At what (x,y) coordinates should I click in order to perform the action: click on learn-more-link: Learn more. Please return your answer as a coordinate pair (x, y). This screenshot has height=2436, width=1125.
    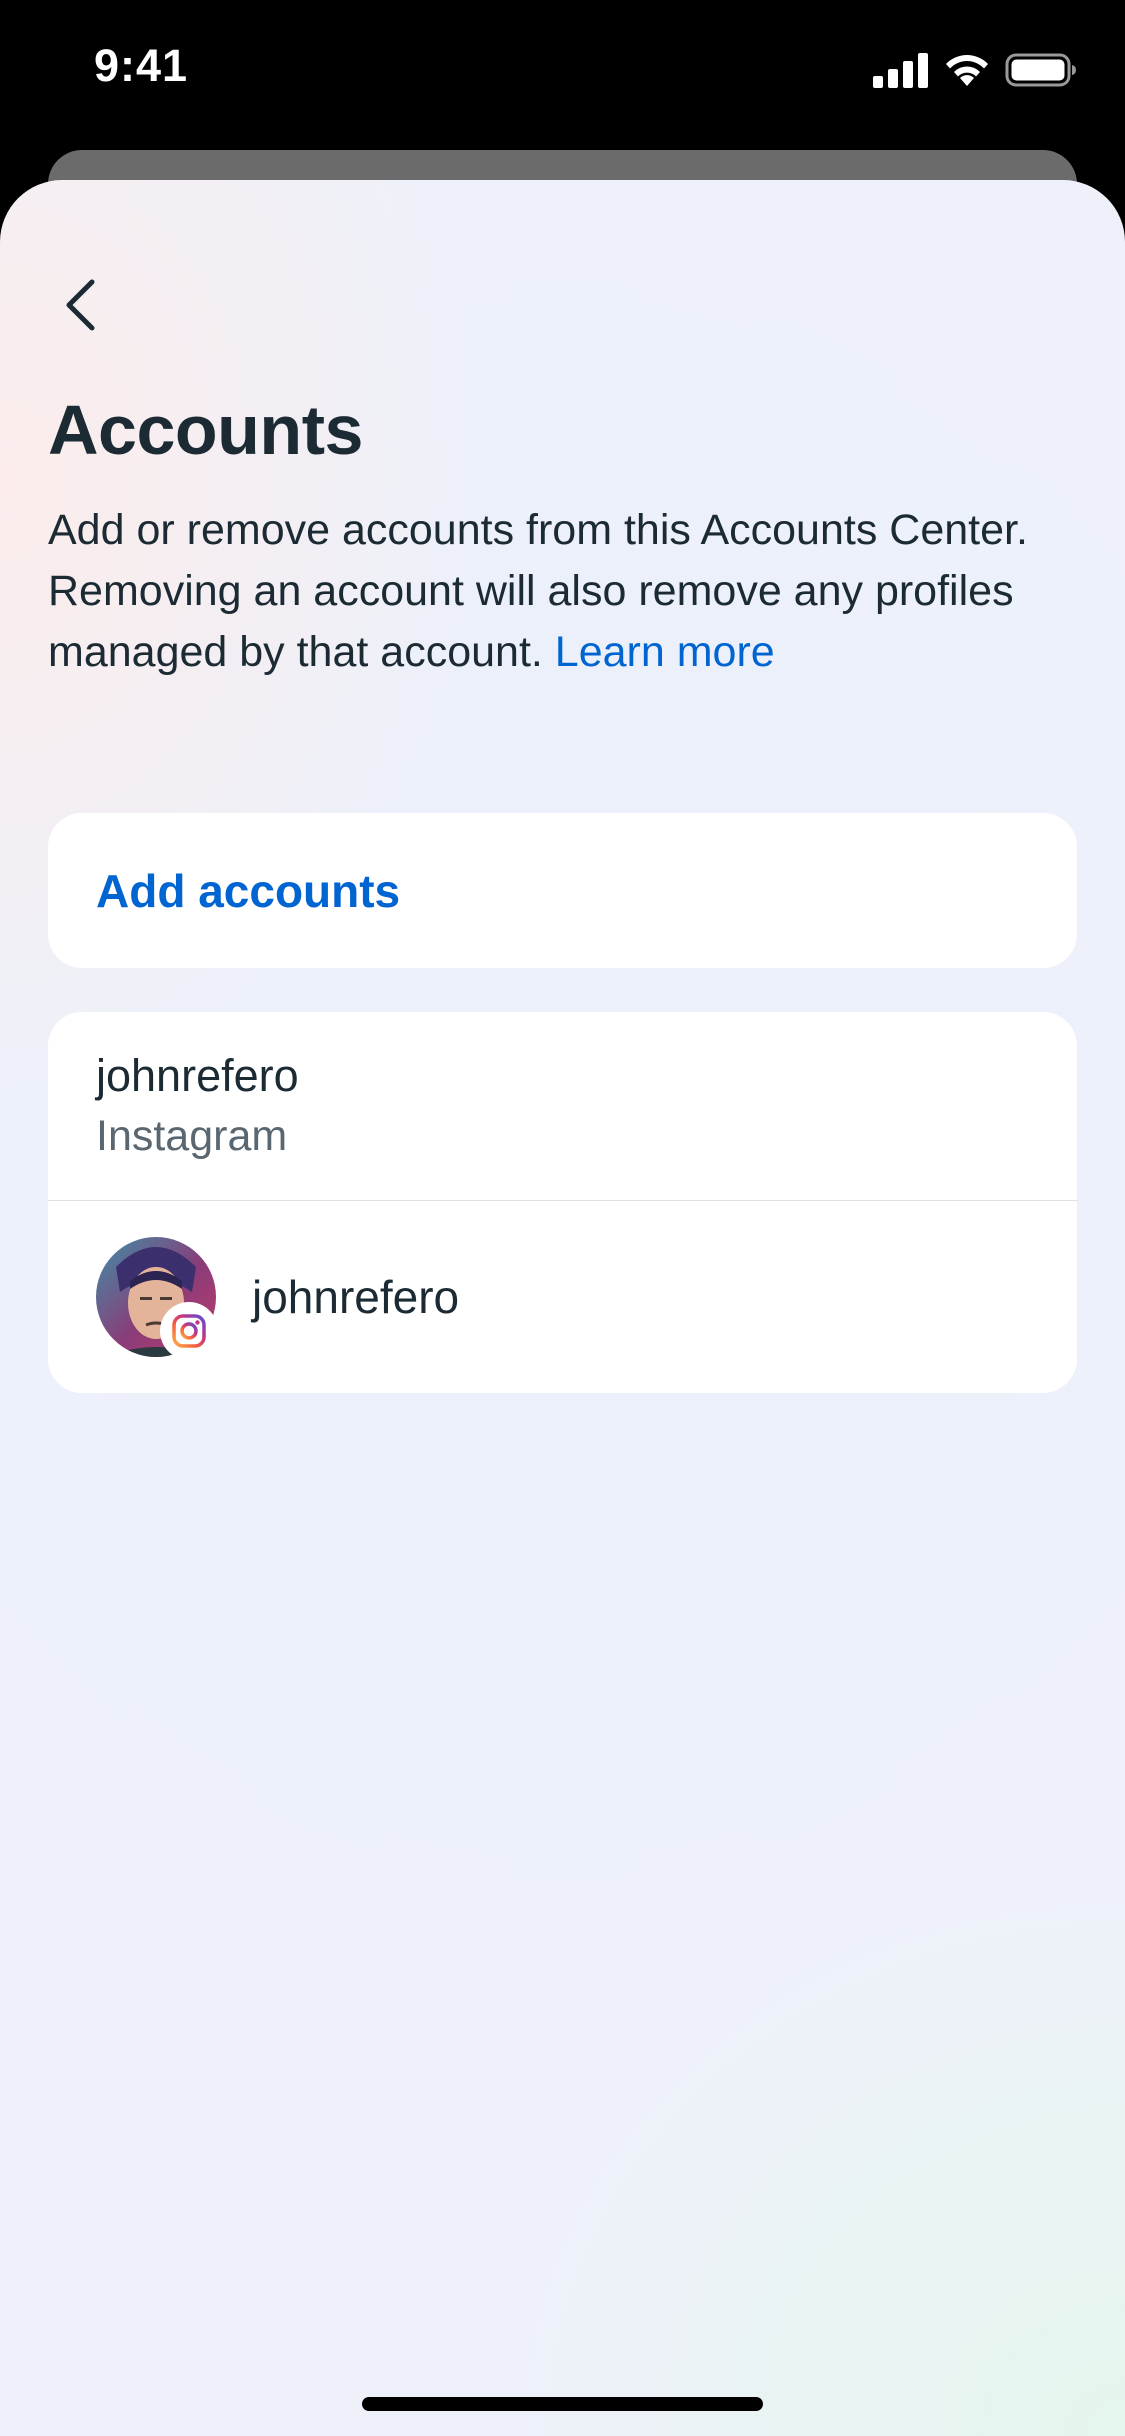
    Looking at the image, I should click on (665, 652).